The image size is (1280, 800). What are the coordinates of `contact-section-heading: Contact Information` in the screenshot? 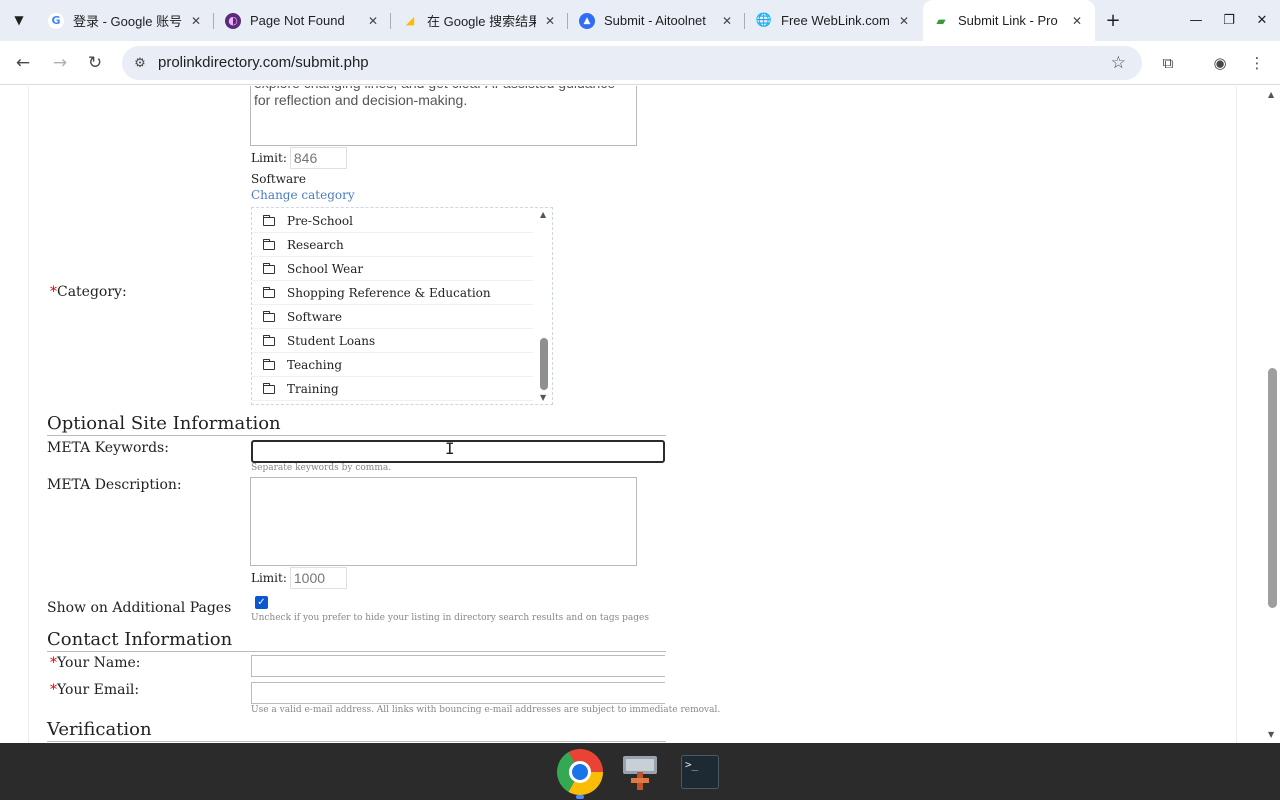 It's located at (356, 640).